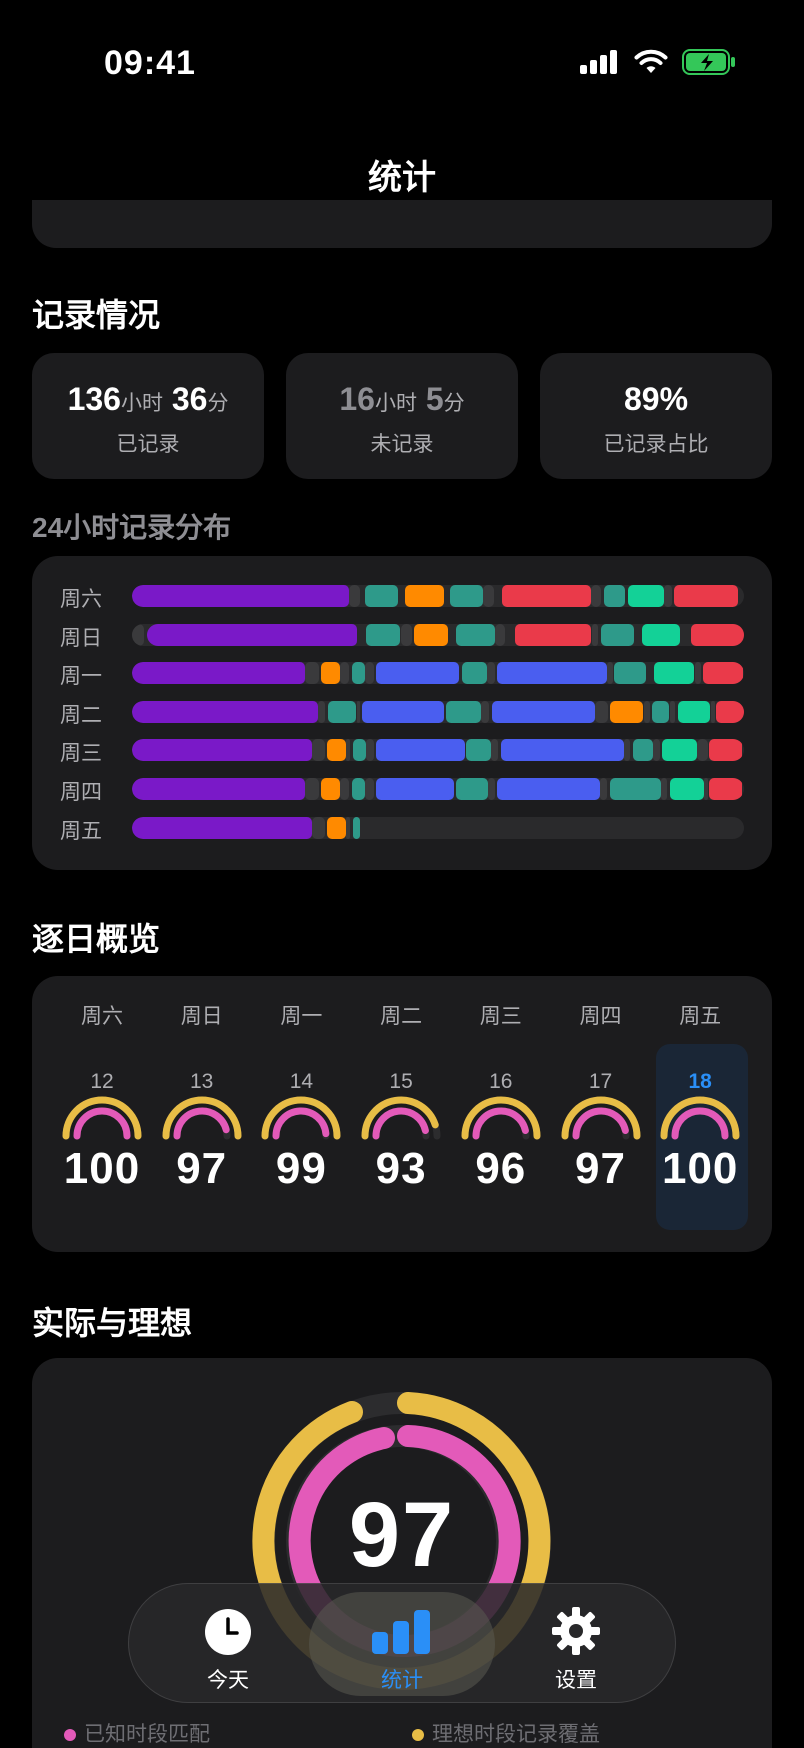  What do you see at coordinates (402, 675) in the screenshot?
I see `distribution-row: 周一` at bounding box center [402, 675].